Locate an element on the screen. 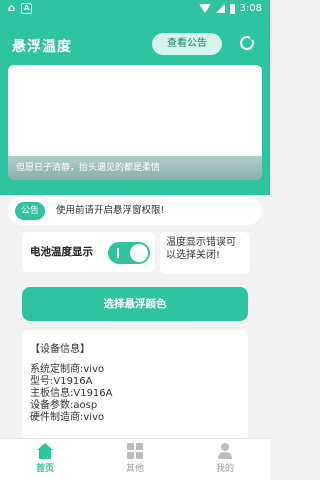 This screenshot has width=320, height=480. battery-temp-switch is located at coordinates (129, 253).